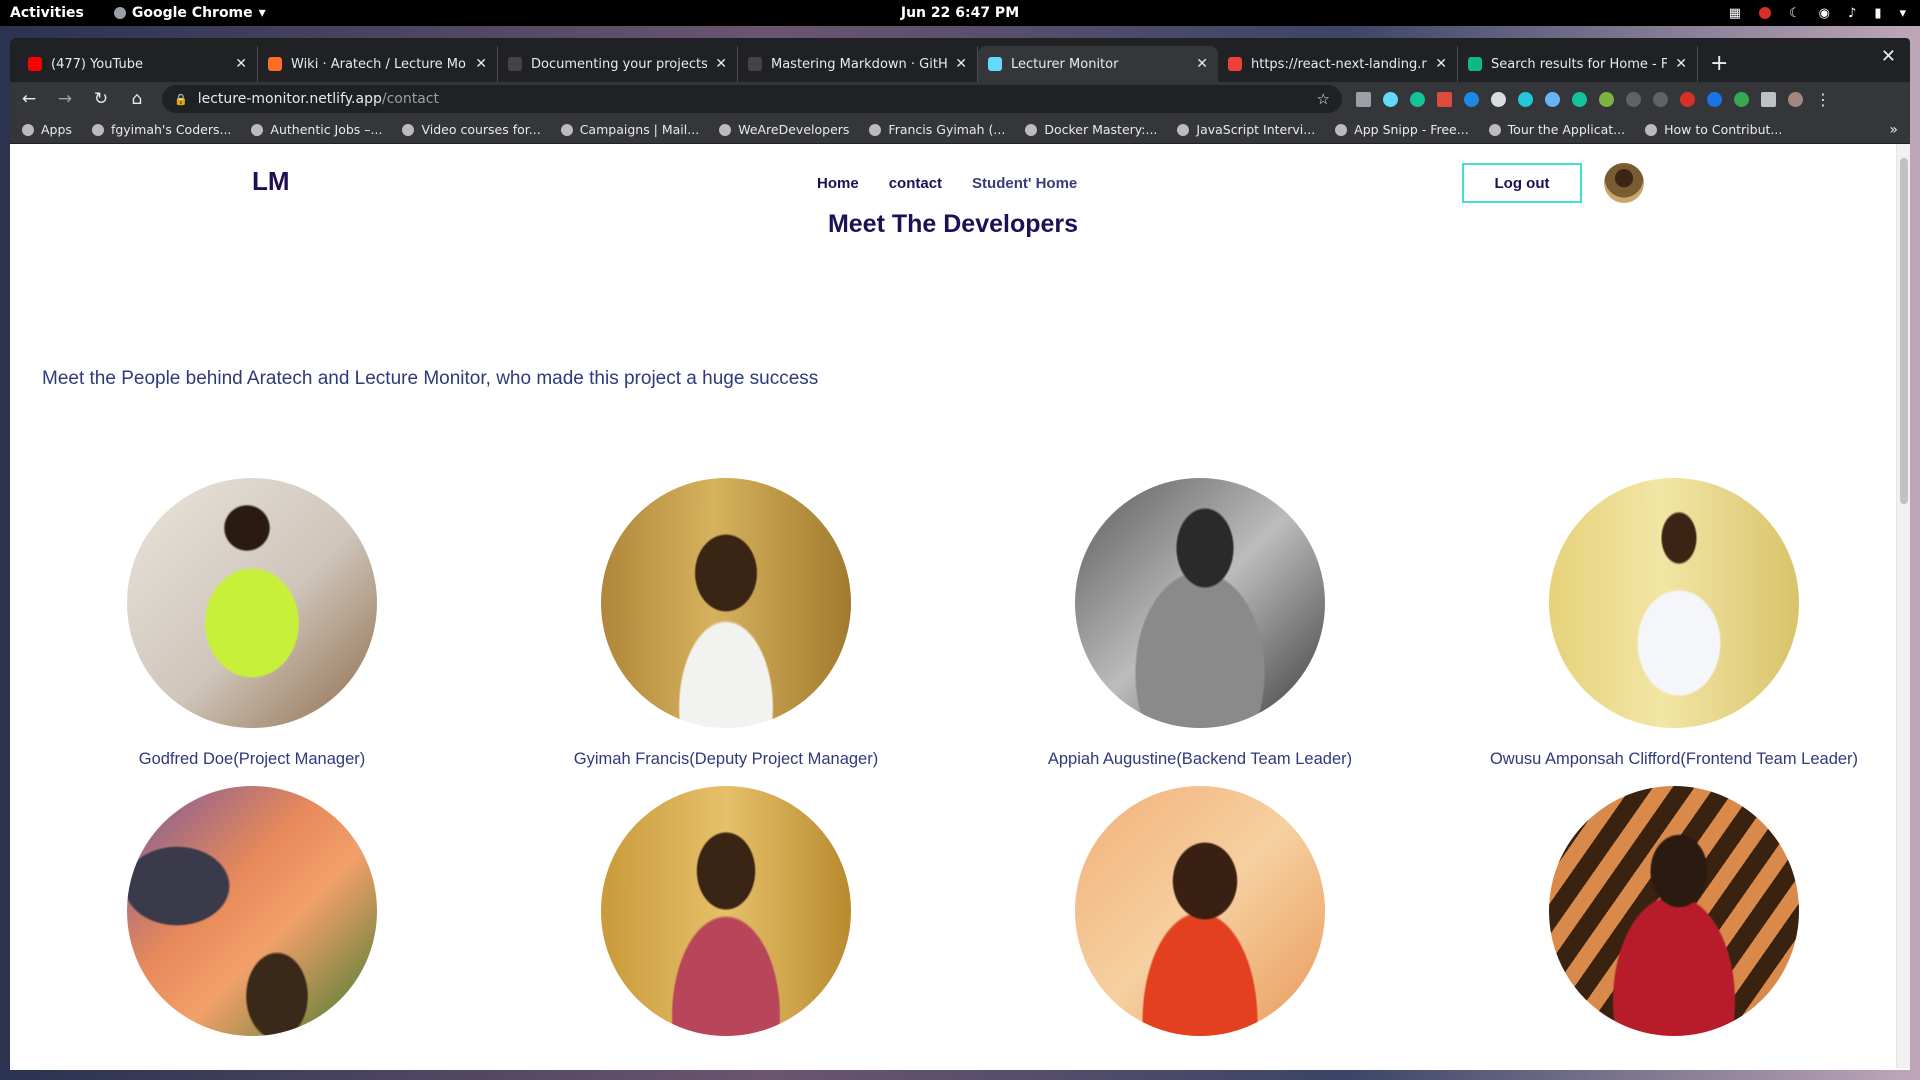 This screenshot has width=1920, height=1080. What do you see at coordinates (1363, 99) in the screenshot?
I see `vue-devtools-icon` at bounding box center [1363, 99].